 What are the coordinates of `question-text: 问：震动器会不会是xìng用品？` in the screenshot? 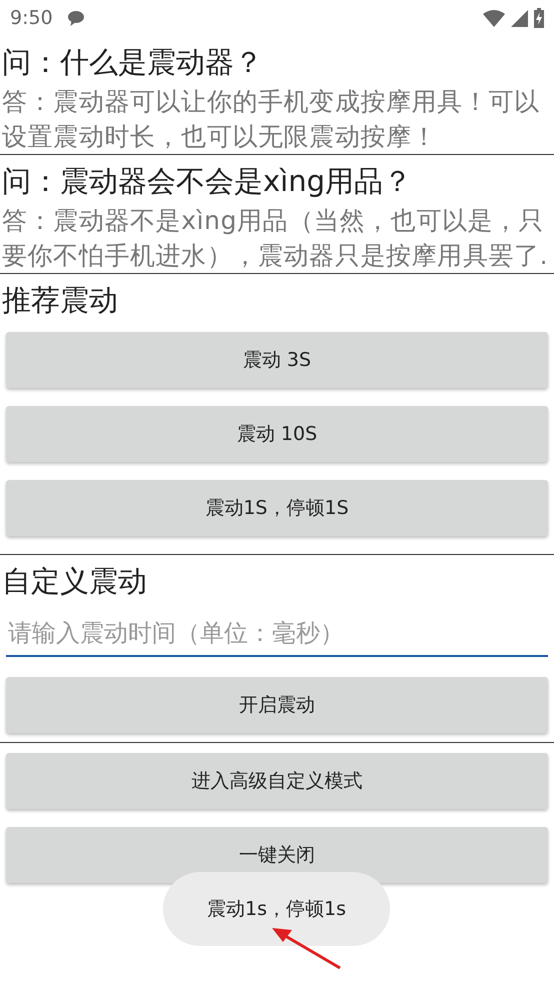 It's located at (207, 181).